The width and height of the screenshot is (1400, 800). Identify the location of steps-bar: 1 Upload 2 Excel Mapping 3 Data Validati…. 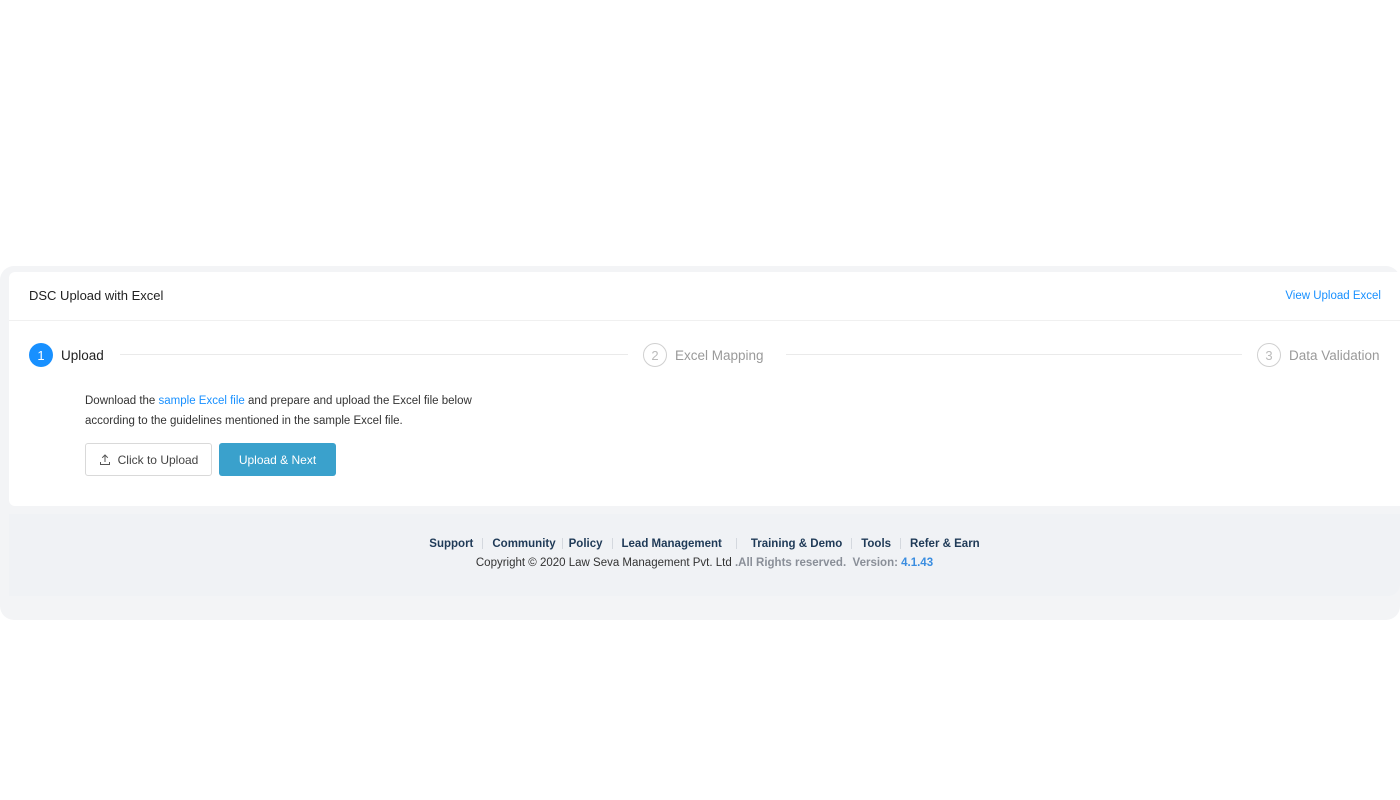
(705, 355).